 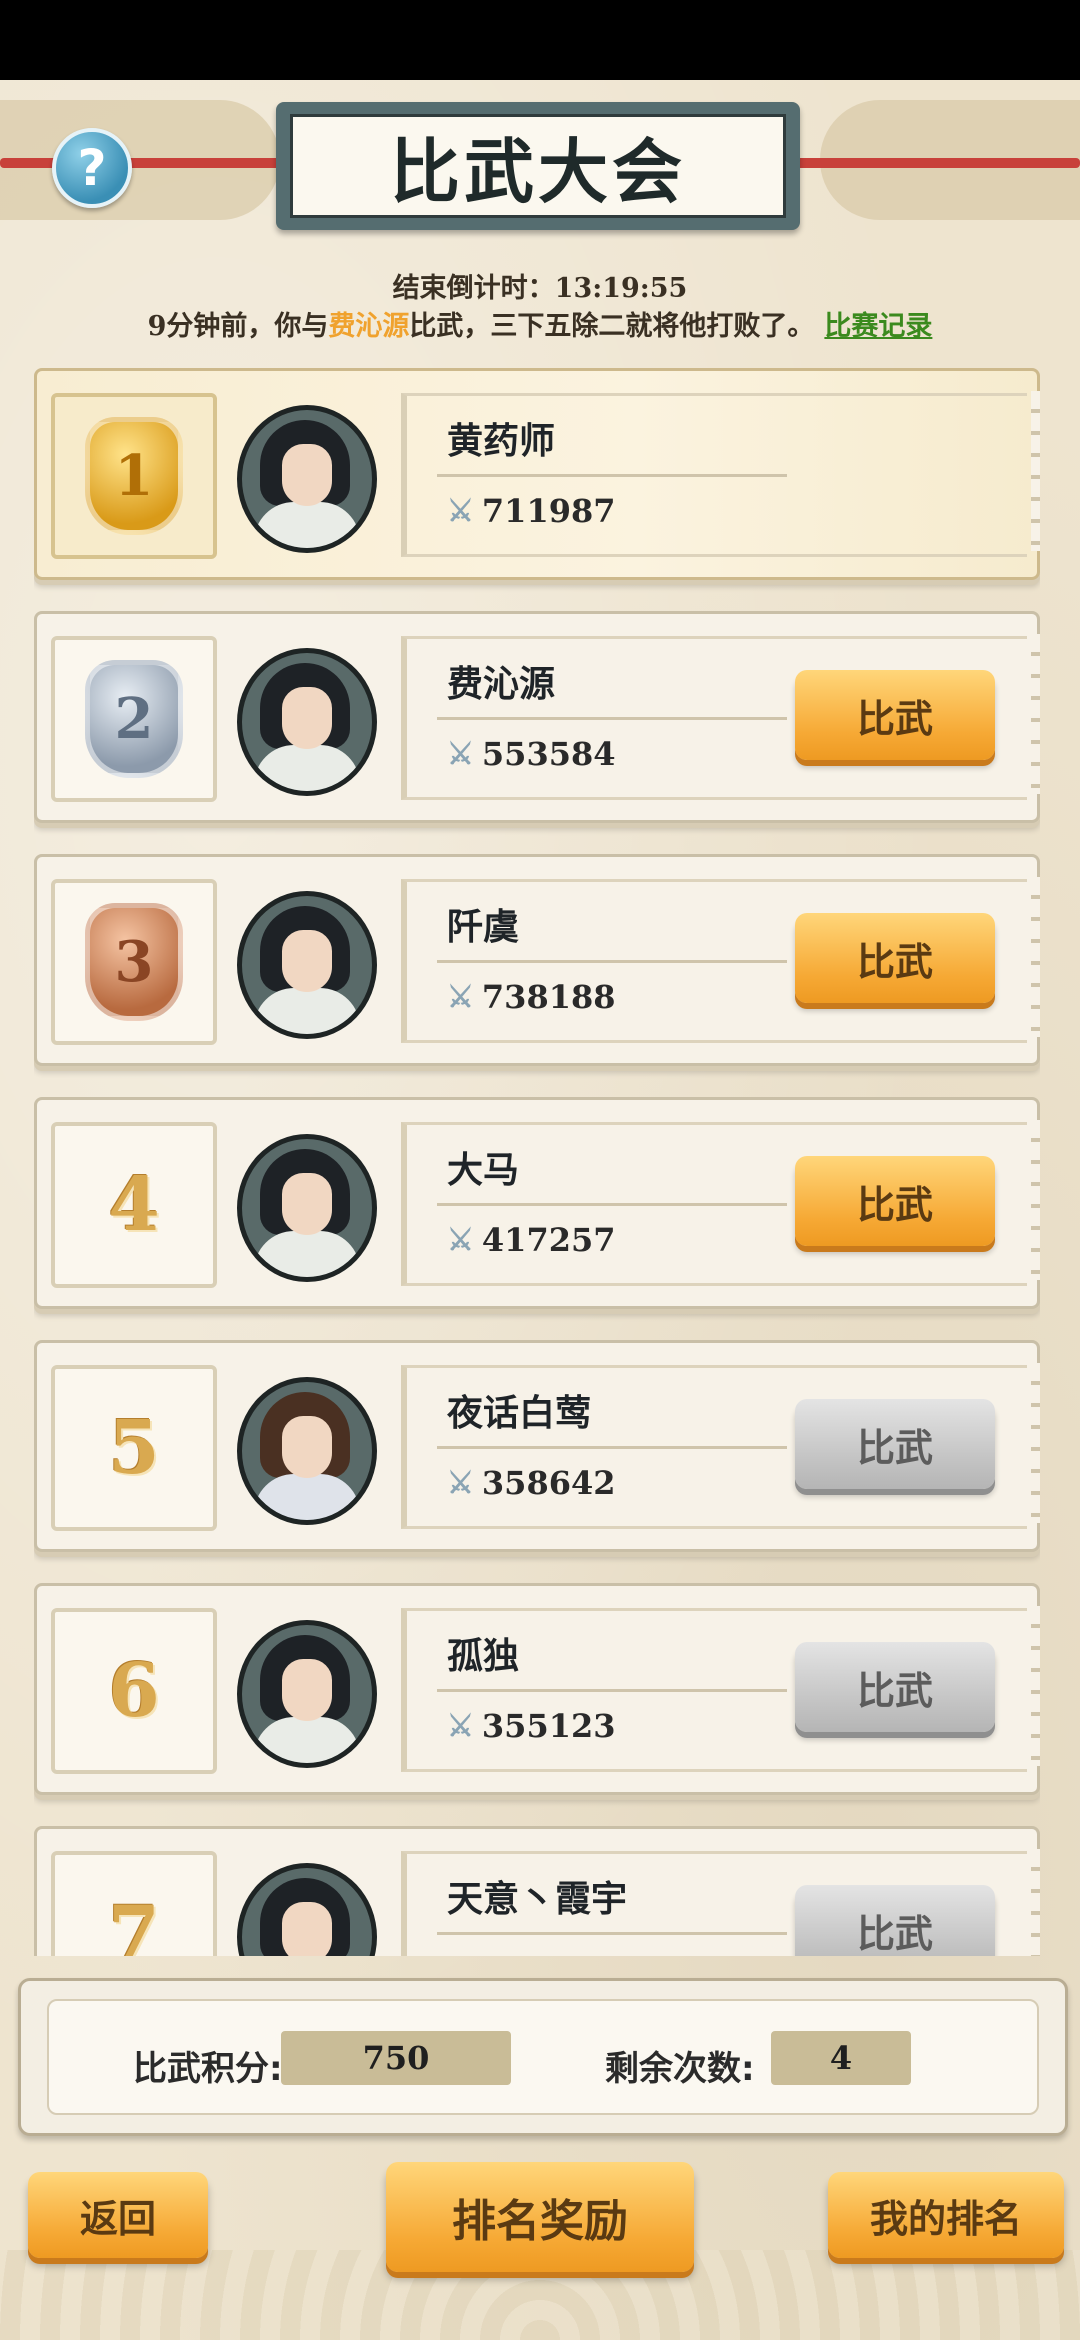 What do you see at coordinates (841, 2058) in the screenshot?
I see `remaining-value: 4` at bounding box center [841, 2058].